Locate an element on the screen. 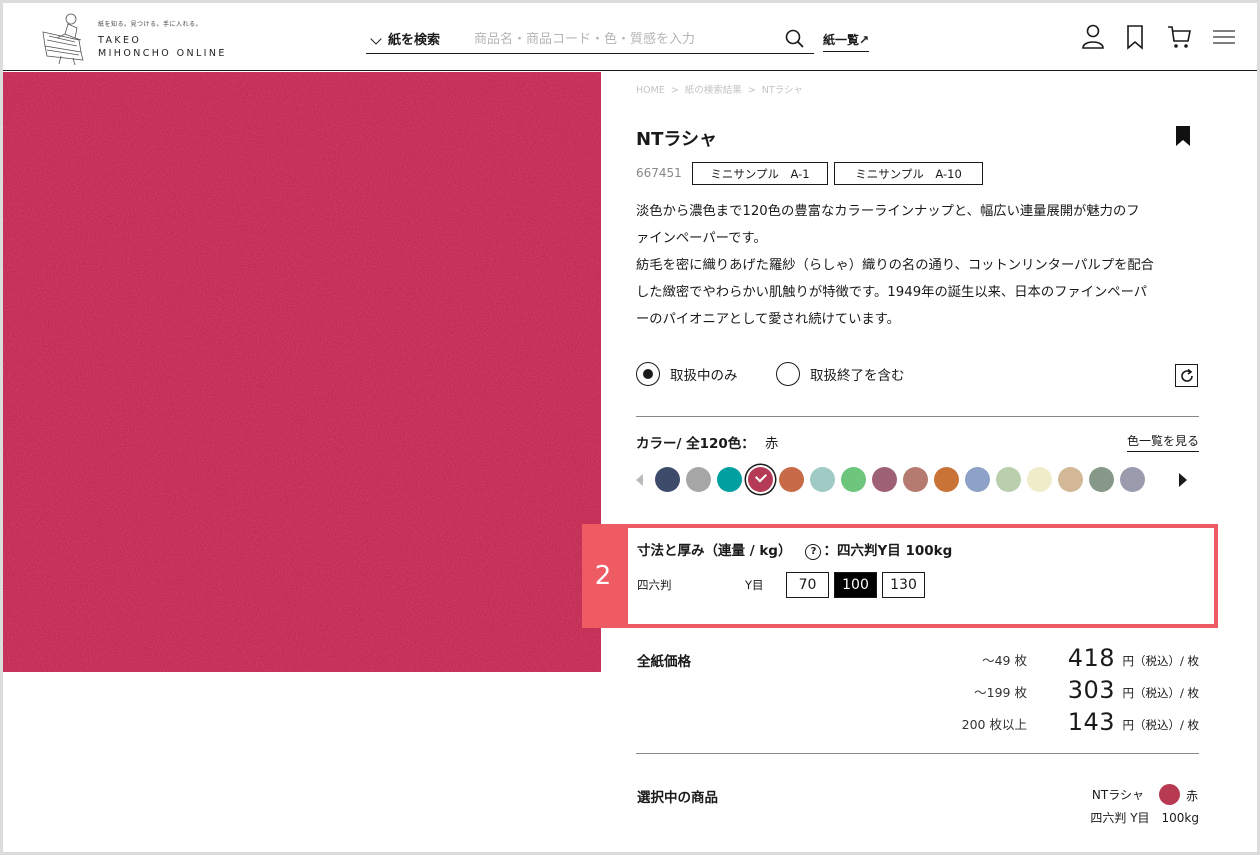 This screenshot has width=1260, height=855. carousel-next-icon is located at coordinates (1183, 480).